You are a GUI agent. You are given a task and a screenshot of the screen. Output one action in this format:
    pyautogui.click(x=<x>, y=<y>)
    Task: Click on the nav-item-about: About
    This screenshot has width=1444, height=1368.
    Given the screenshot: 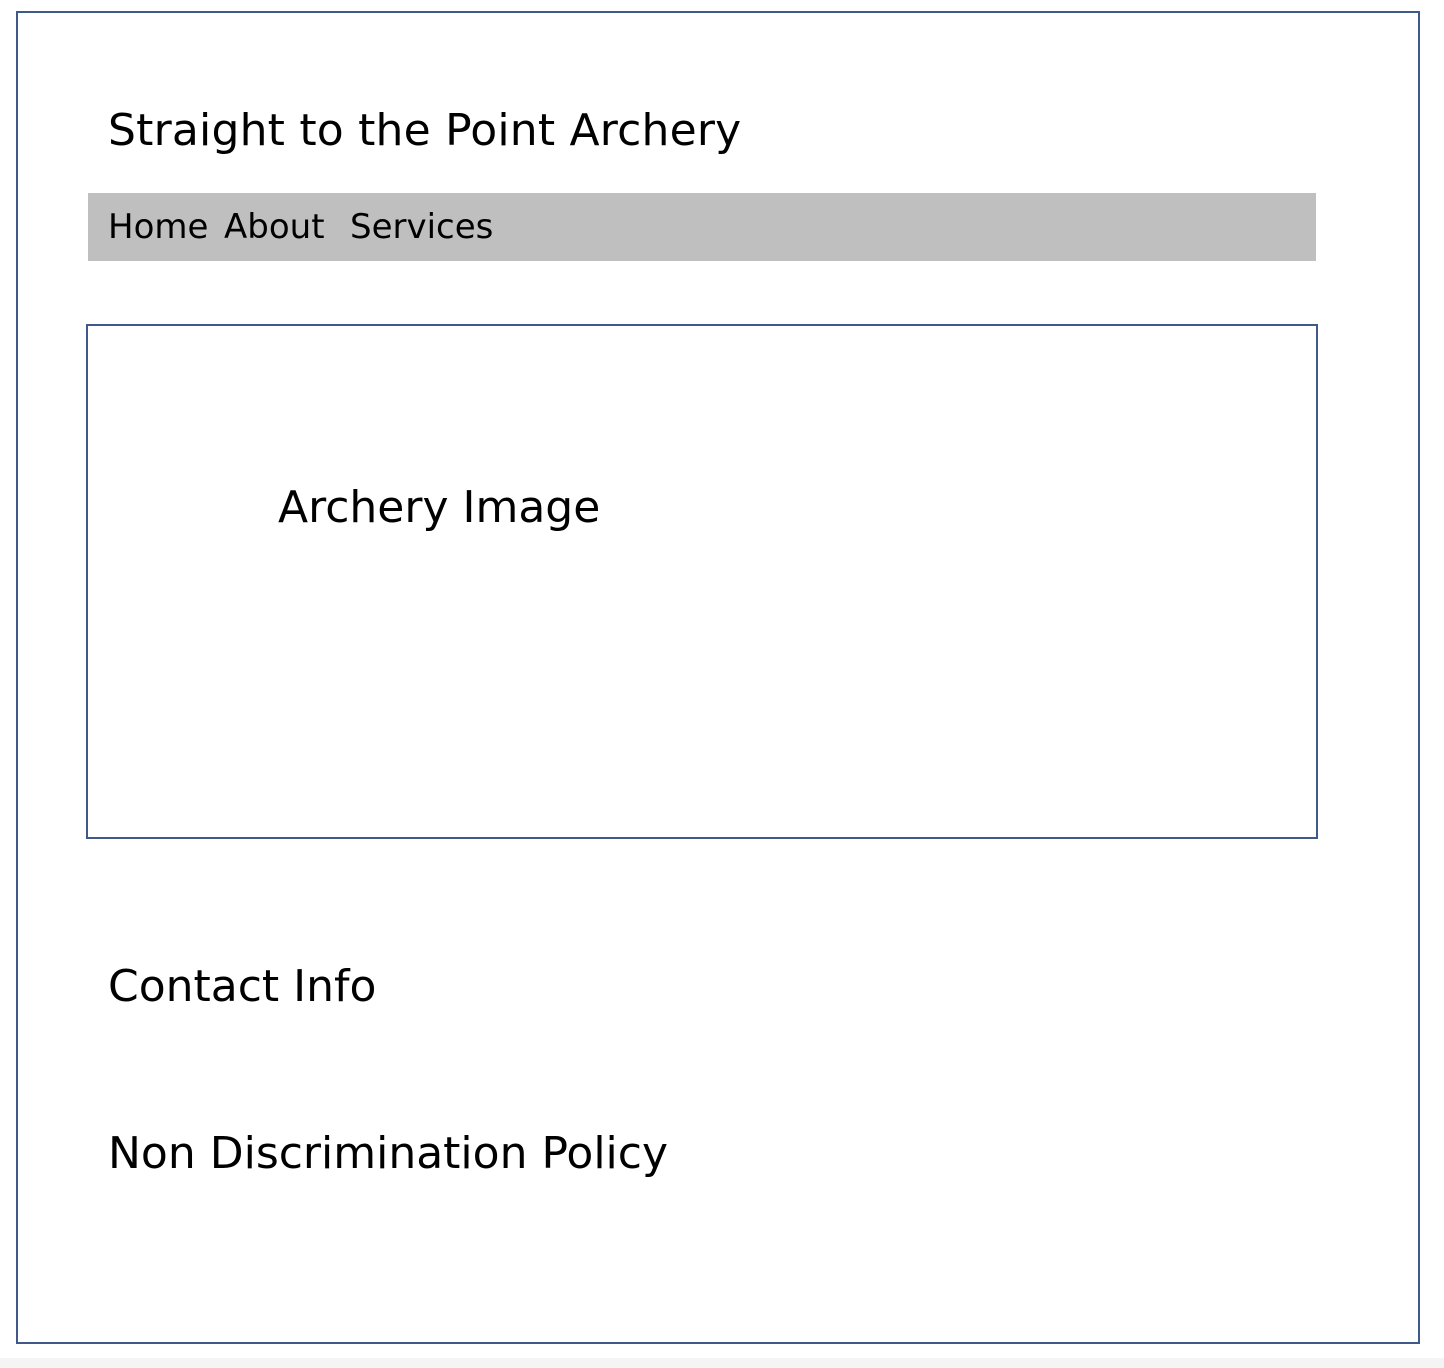 What is the action you would take?
    pyautogui.click(x=274, y=227)
    